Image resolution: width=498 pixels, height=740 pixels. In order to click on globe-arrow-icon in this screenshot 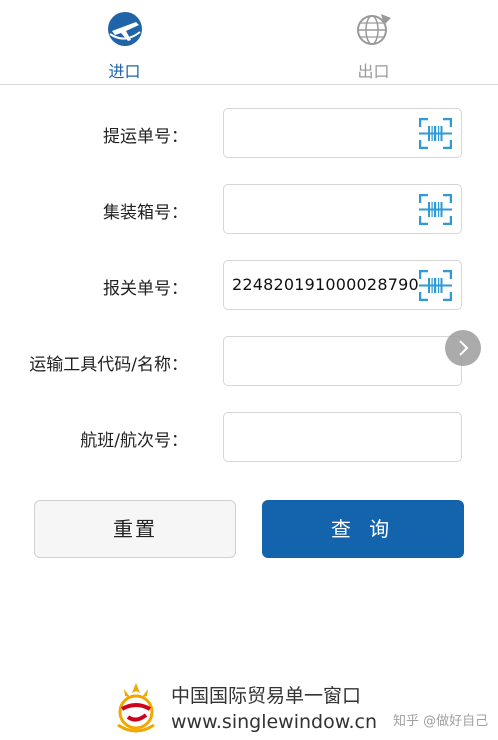, I will do `click(374, 29)`.